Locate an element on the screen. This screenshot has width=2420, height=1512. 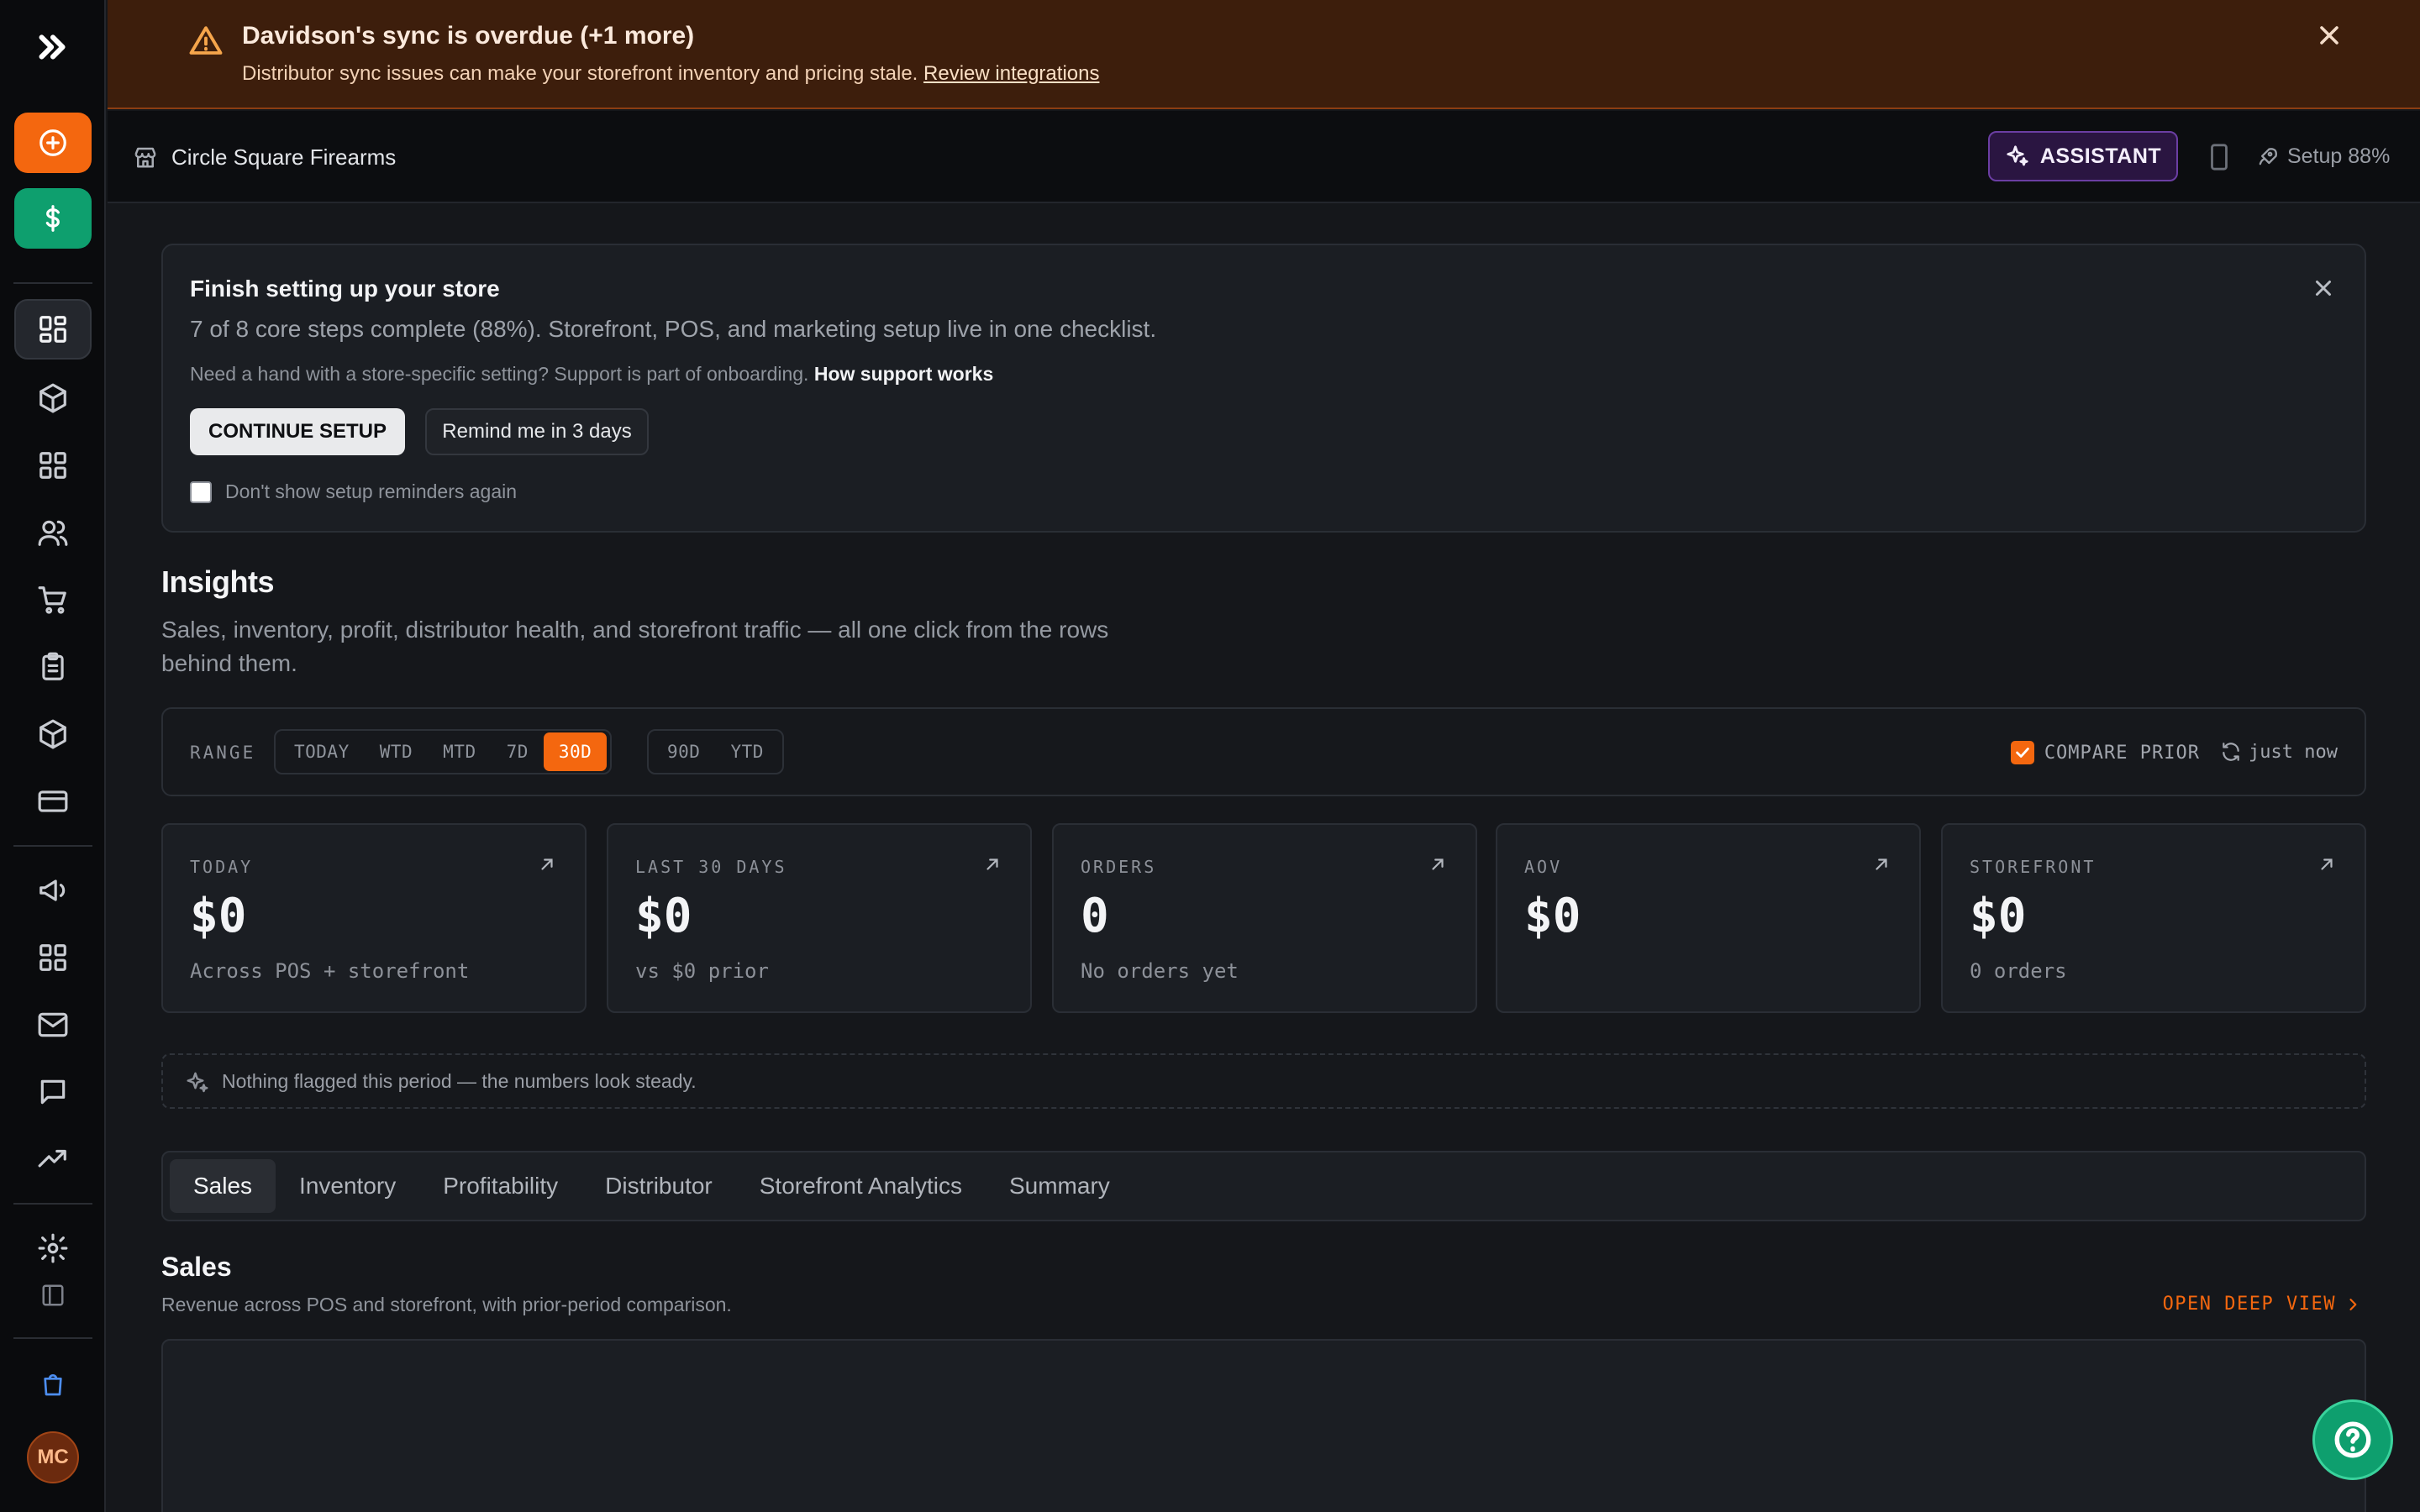
kpi-card-aov: AOV $0 is located at coordinates (1709, 918).